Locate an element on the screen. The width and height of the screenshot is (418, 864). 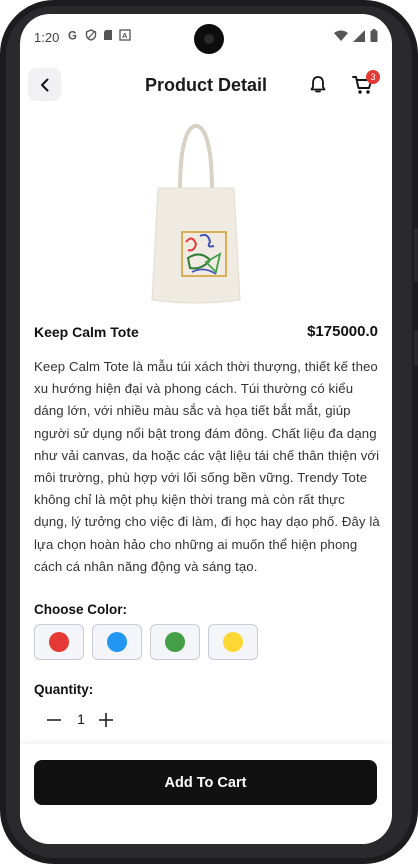
color-options is located at coordinates (146, 642).